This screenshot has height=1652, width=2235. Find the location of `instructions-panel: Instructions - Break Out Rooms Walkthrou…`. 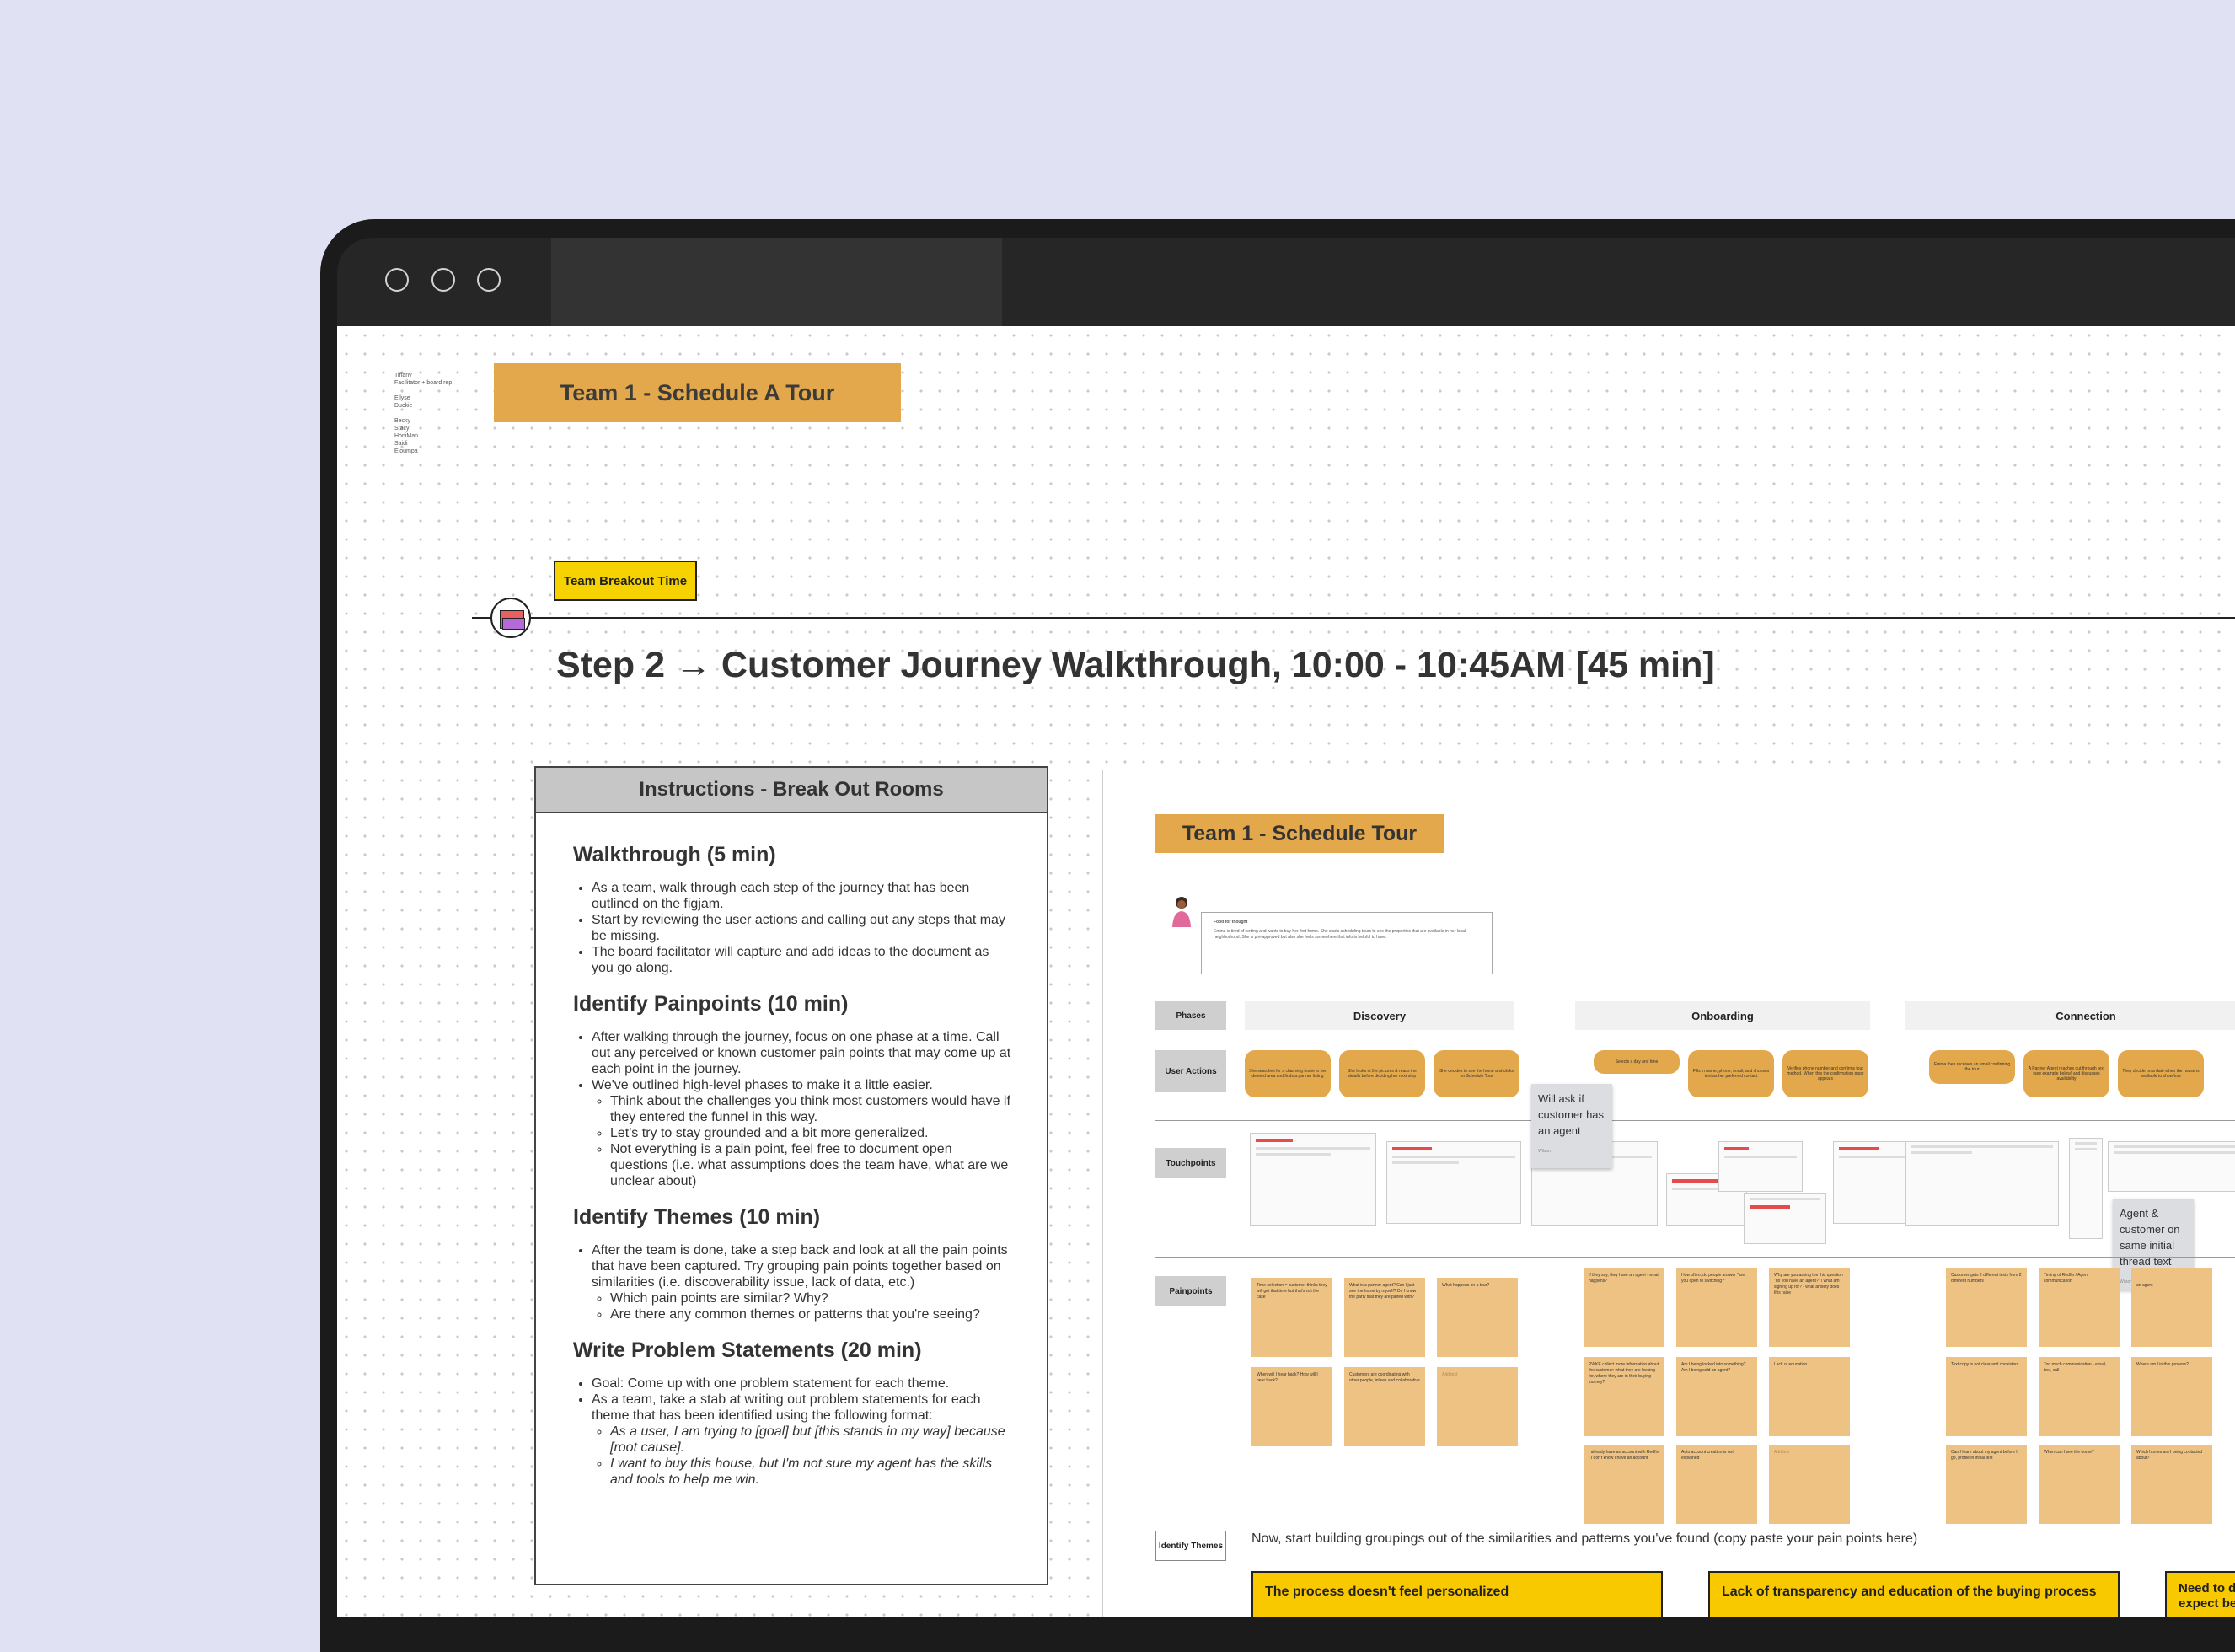

instructions-panel: Instructions - Break Out Rooms Walkthrou… is located at coordinates (791, 1175).